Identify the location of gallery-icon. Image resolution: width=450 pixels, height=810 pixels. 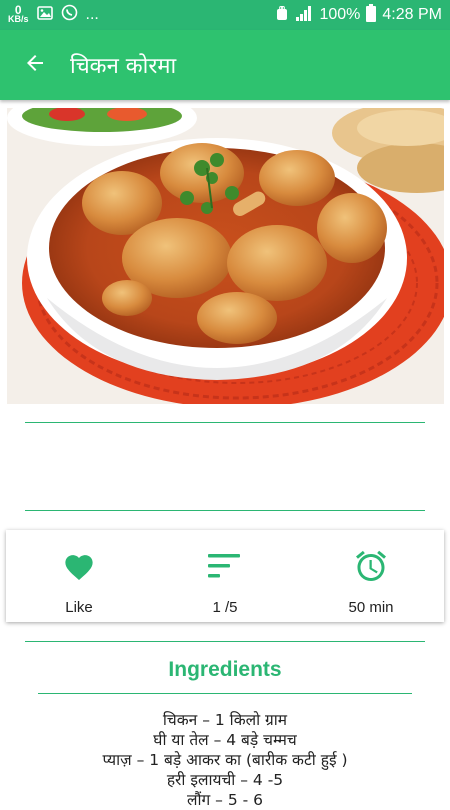
(44, 15).